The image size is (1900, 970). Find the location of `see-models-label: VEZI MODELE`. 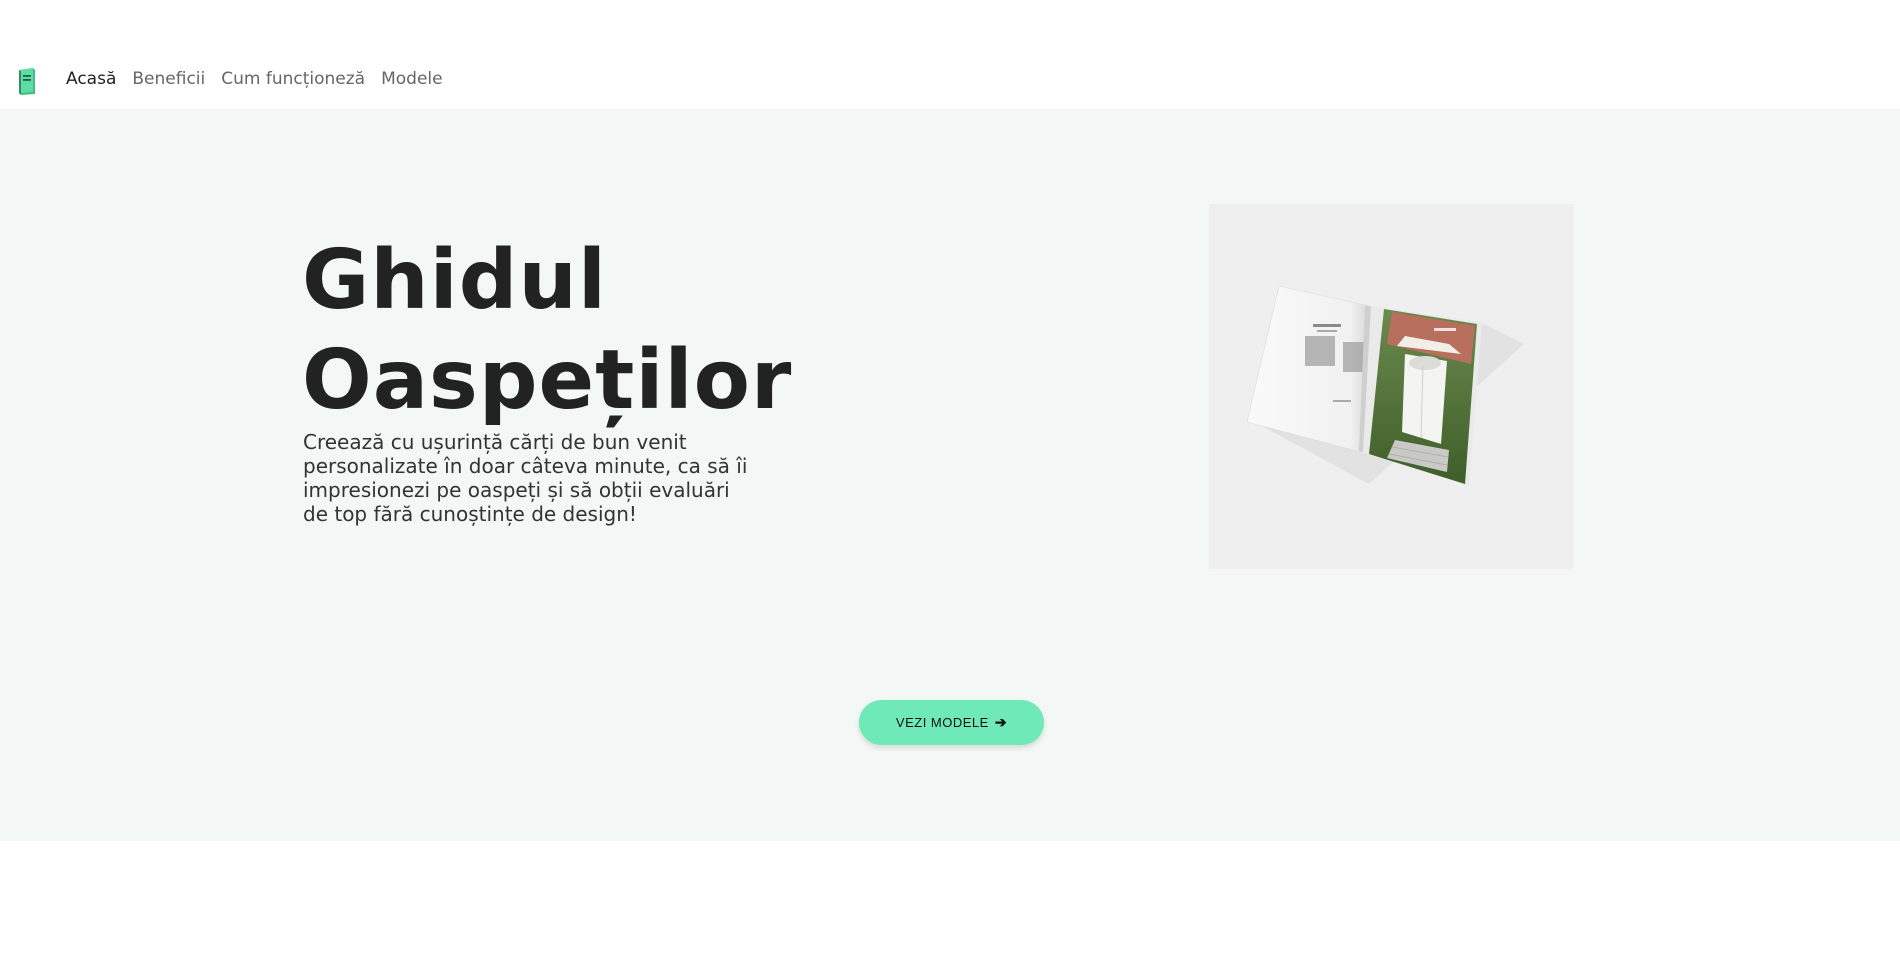

see-models-label: VEZI MODELE is located at coordinates (942, 722).